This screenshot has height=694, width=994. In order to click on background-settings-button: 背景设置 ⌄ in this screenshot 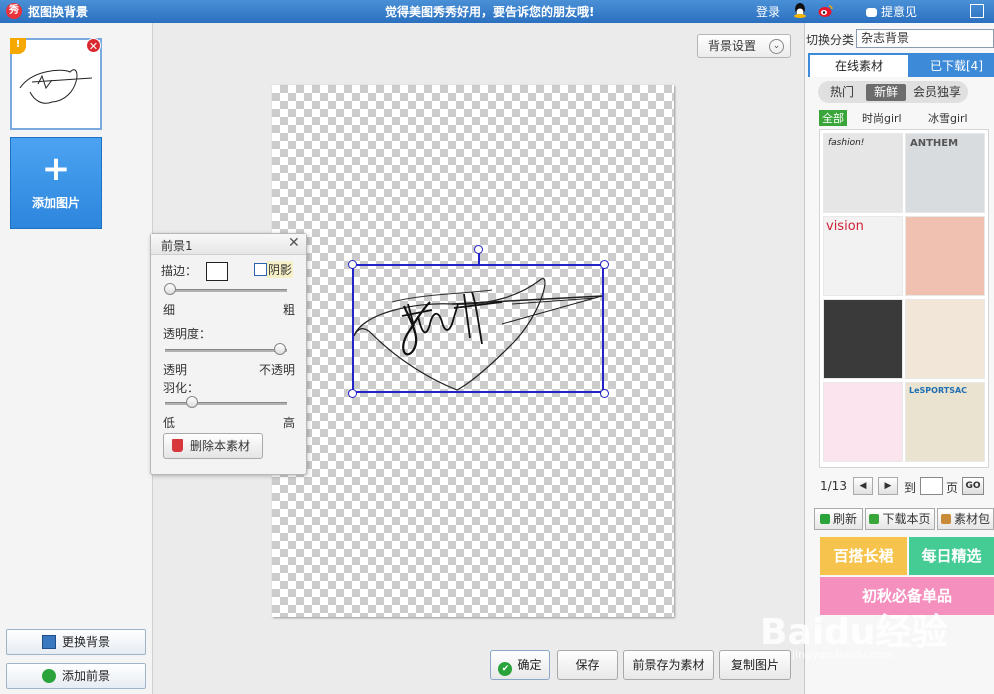, I will do `click(744, 46)`.